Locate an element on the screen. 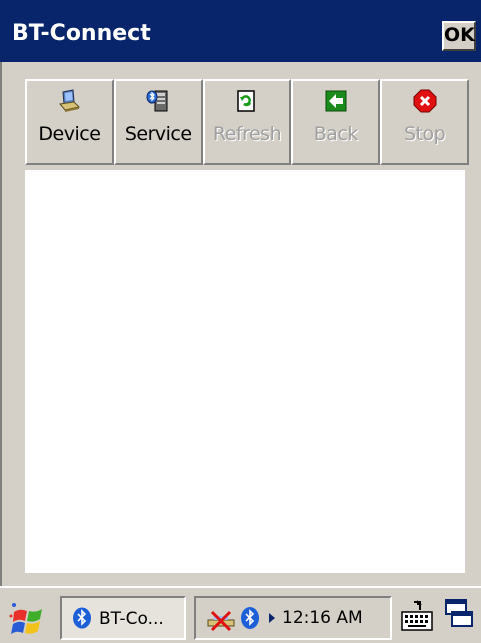 The image size is (481, 643). device-button: Device is located at coordinates (69, 122).